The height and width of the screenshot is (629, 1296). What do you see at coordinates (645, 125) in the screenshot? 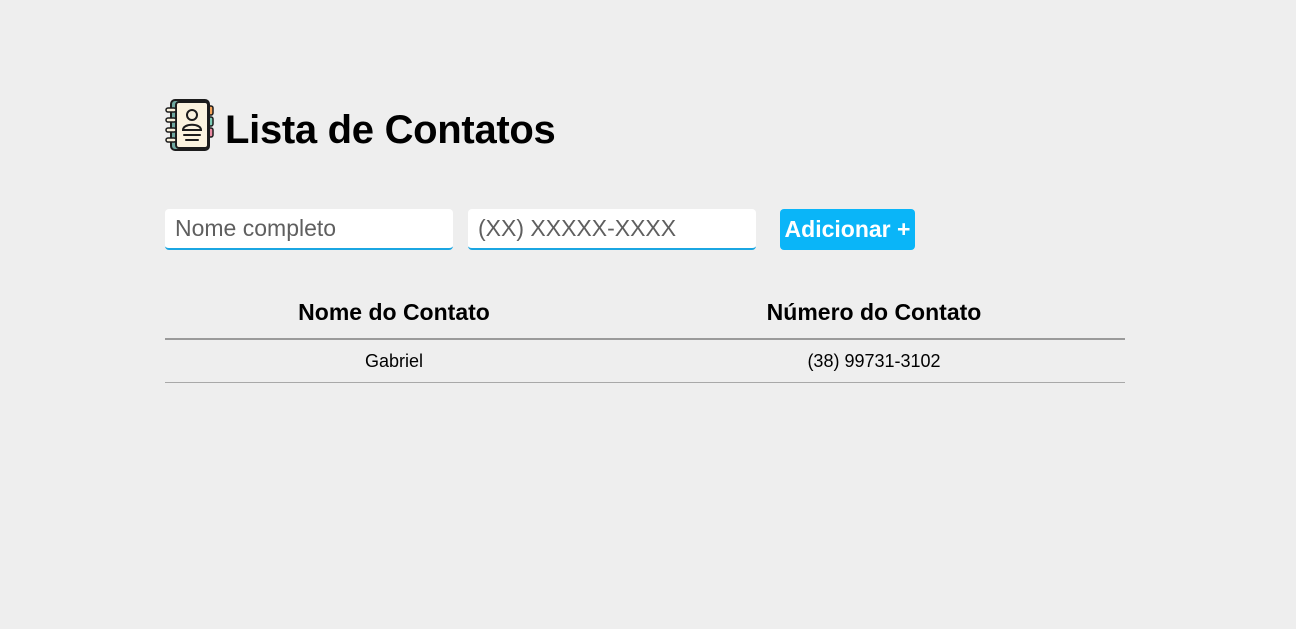
I see `title-row: Lista de Contatos` at bounding box center [645, 125].